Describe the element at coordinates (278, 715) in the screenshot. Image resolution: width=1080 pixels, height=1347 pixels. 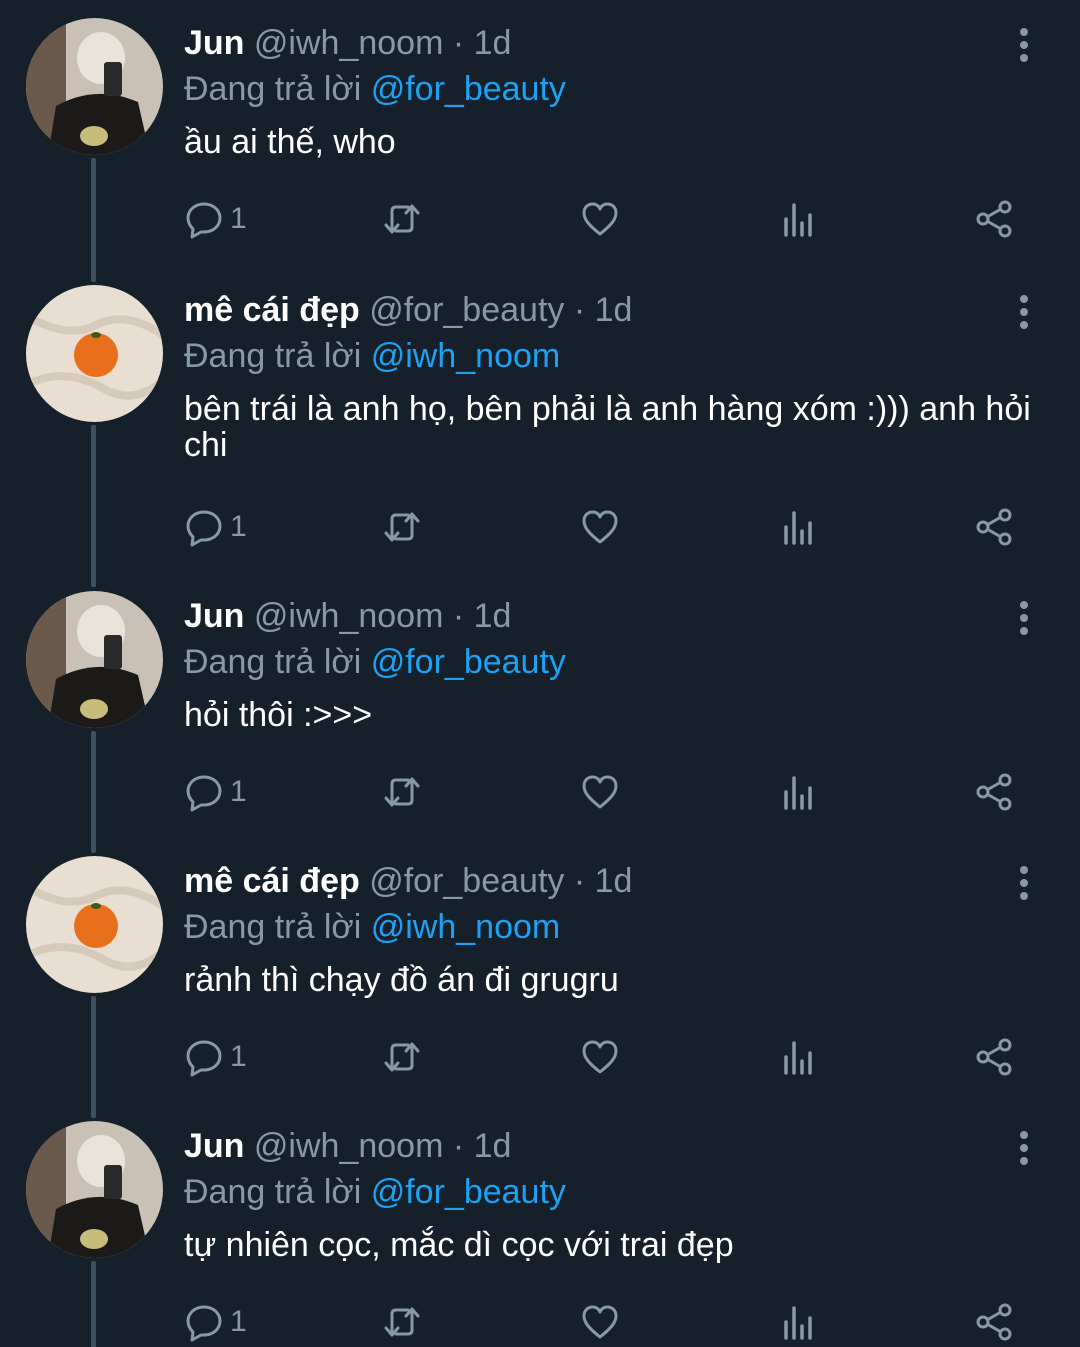
I see `tweet-text: hỏi thôi :>>>` at that location.